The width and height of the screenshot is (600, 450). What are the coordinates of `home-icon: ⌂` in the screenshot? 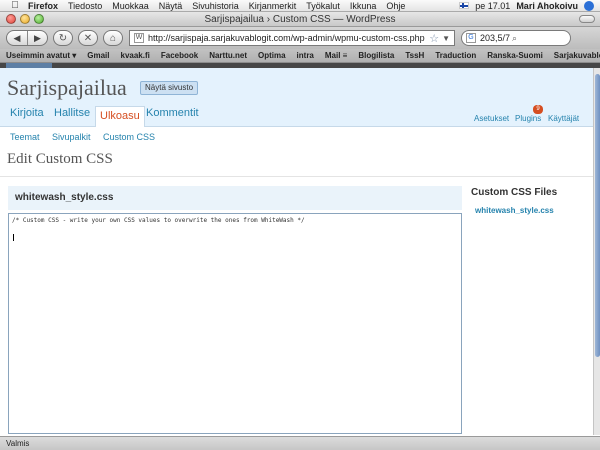 It's located at (113, 38).